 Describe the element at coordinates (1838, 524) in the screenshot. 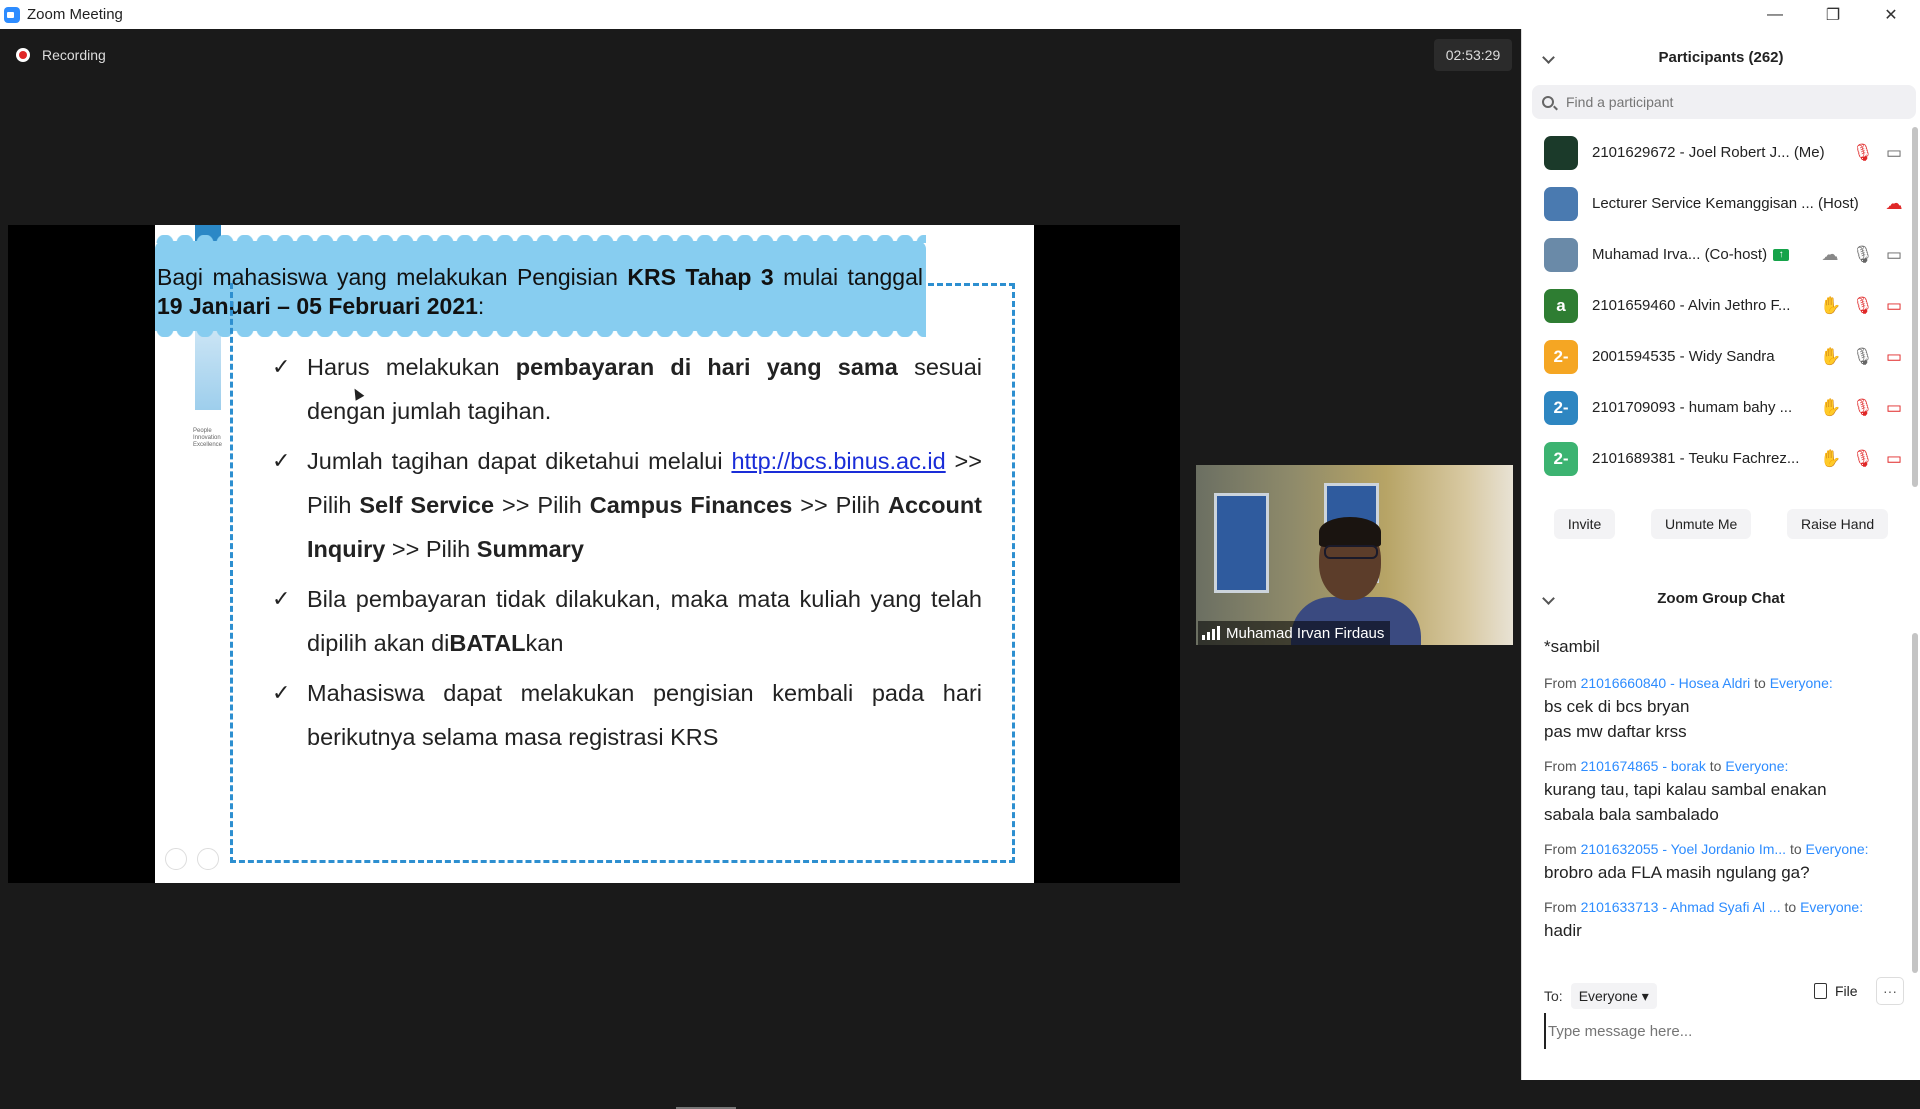

I see `raise-hand-button: Raise Hand` at that location.